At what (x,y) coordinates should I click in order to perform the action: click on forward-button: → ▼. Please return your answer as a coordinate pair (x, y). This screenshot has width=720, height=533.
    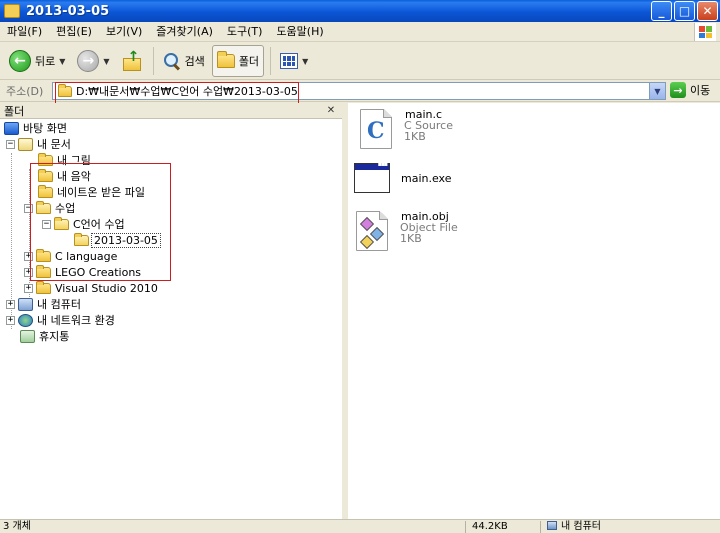
    Looking at the image, I should click on (93, 61).